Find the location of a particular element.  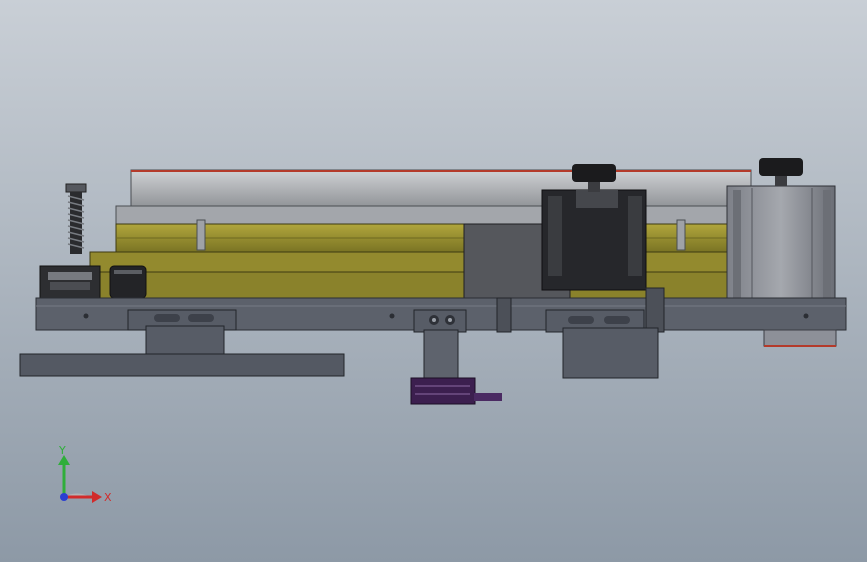

triad-x-label: X is located at coordinates (108, 497).